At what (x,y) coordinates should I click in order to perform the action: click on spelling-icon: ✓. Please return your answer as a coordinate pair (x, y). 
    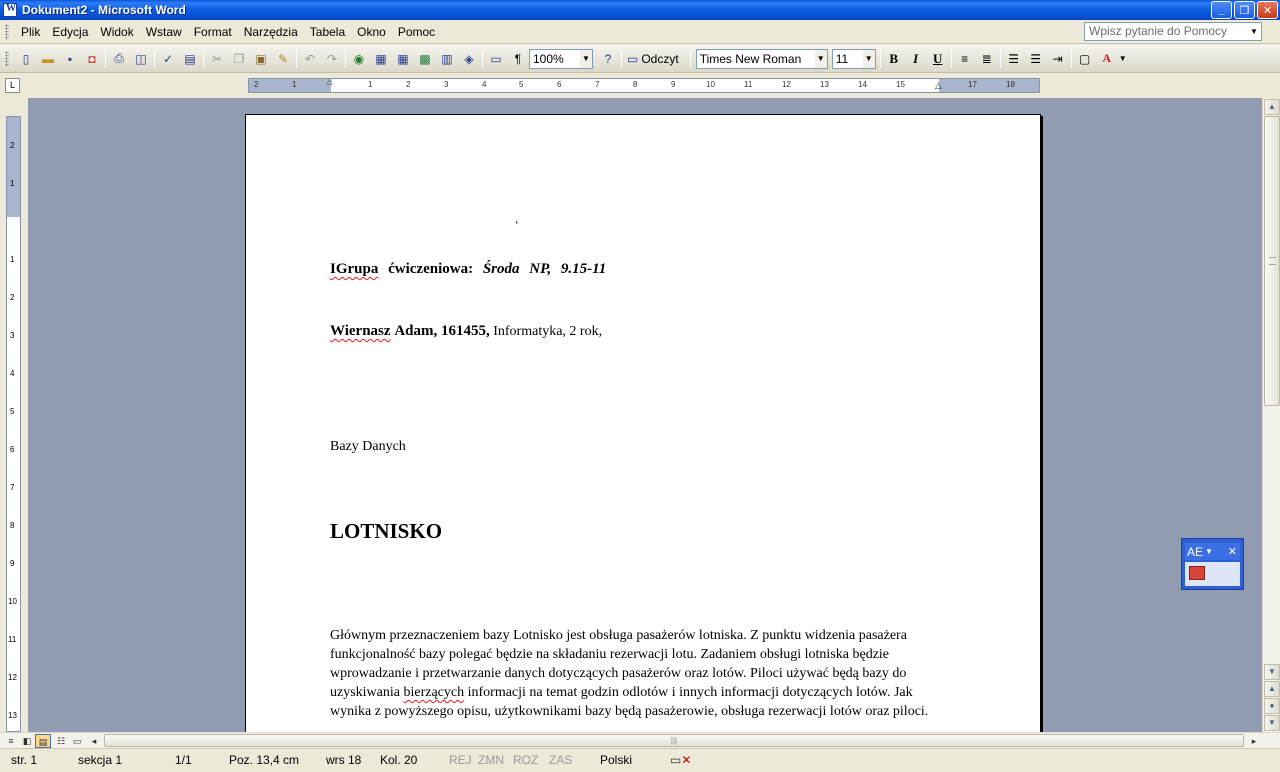
    Looking at the image, I should click on (168, 59).